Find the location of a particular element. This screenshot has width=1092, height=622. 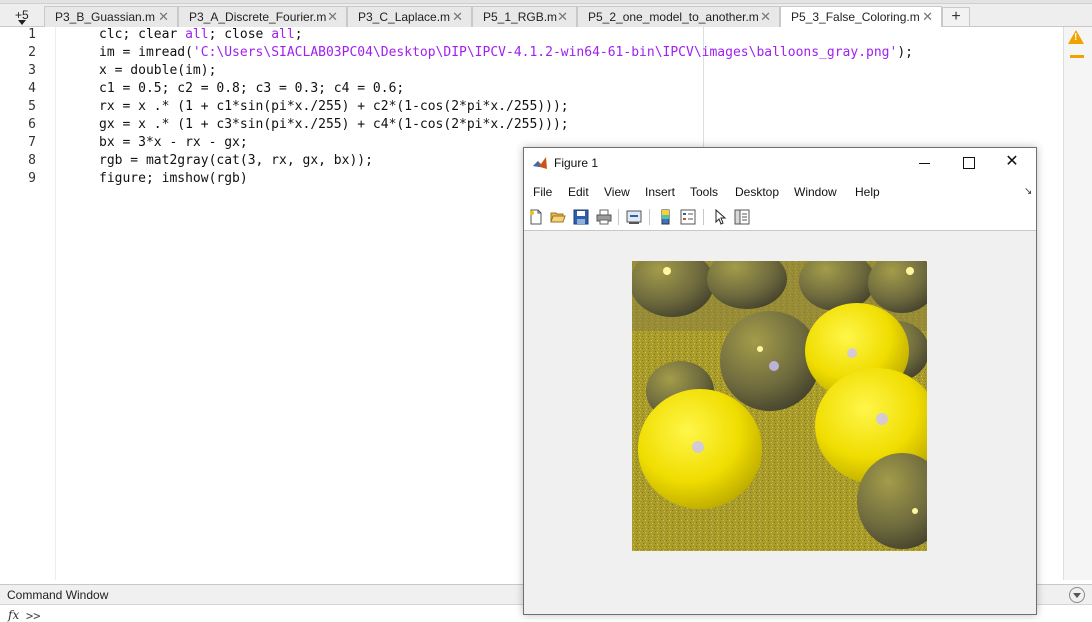

close-window-button: ✕ is located at coordinates (1012, 163).